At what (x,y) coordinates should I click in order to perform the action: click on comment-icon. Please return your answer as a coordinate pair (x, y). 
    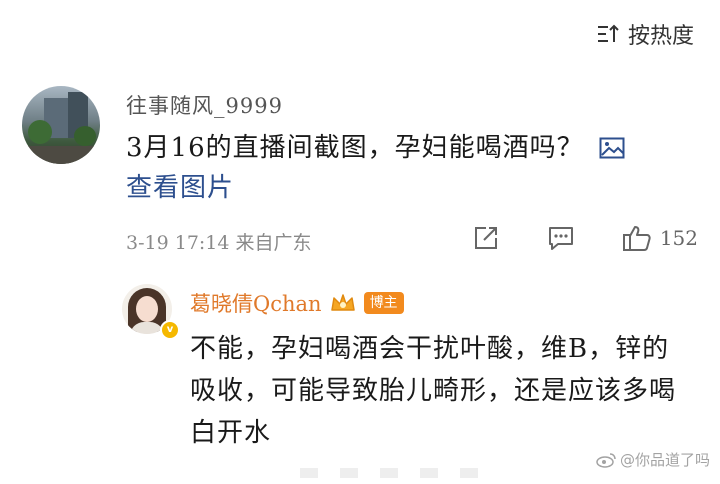
    Looking at the image, I should click on (560, 238).